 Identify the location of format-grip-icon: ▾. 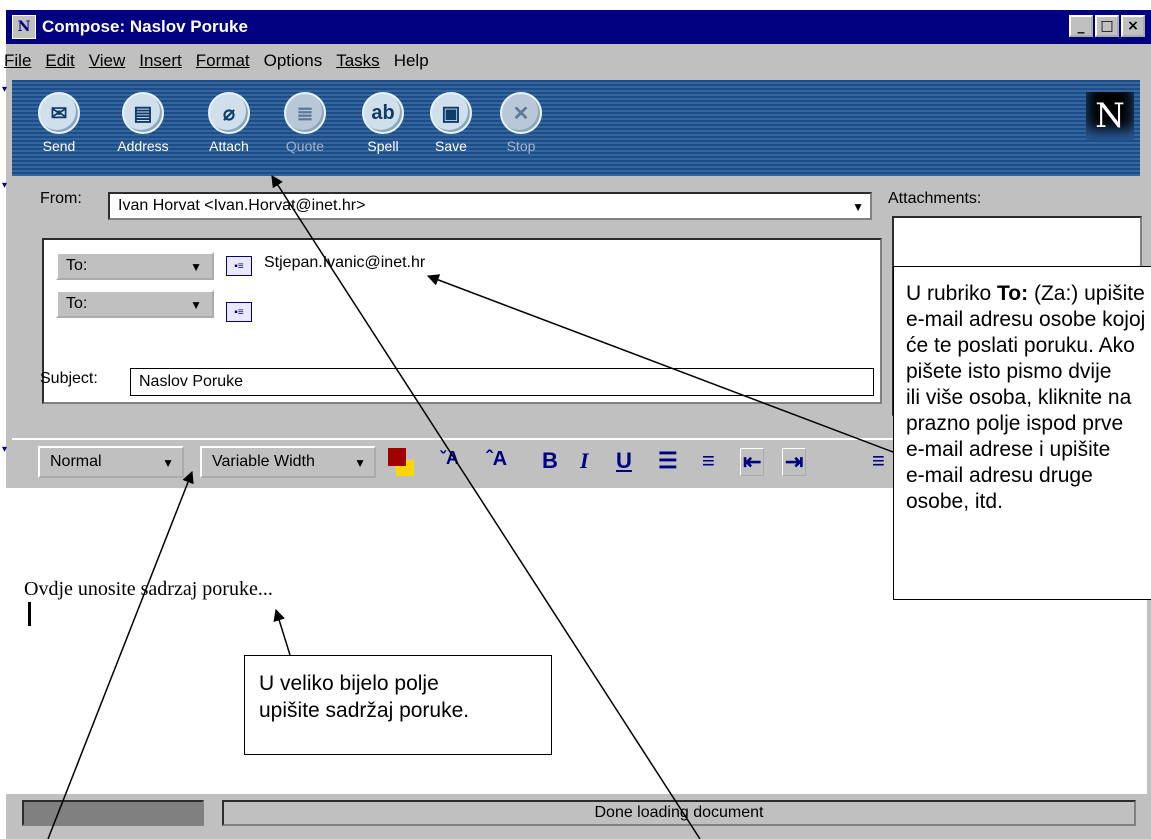
(6, 449).